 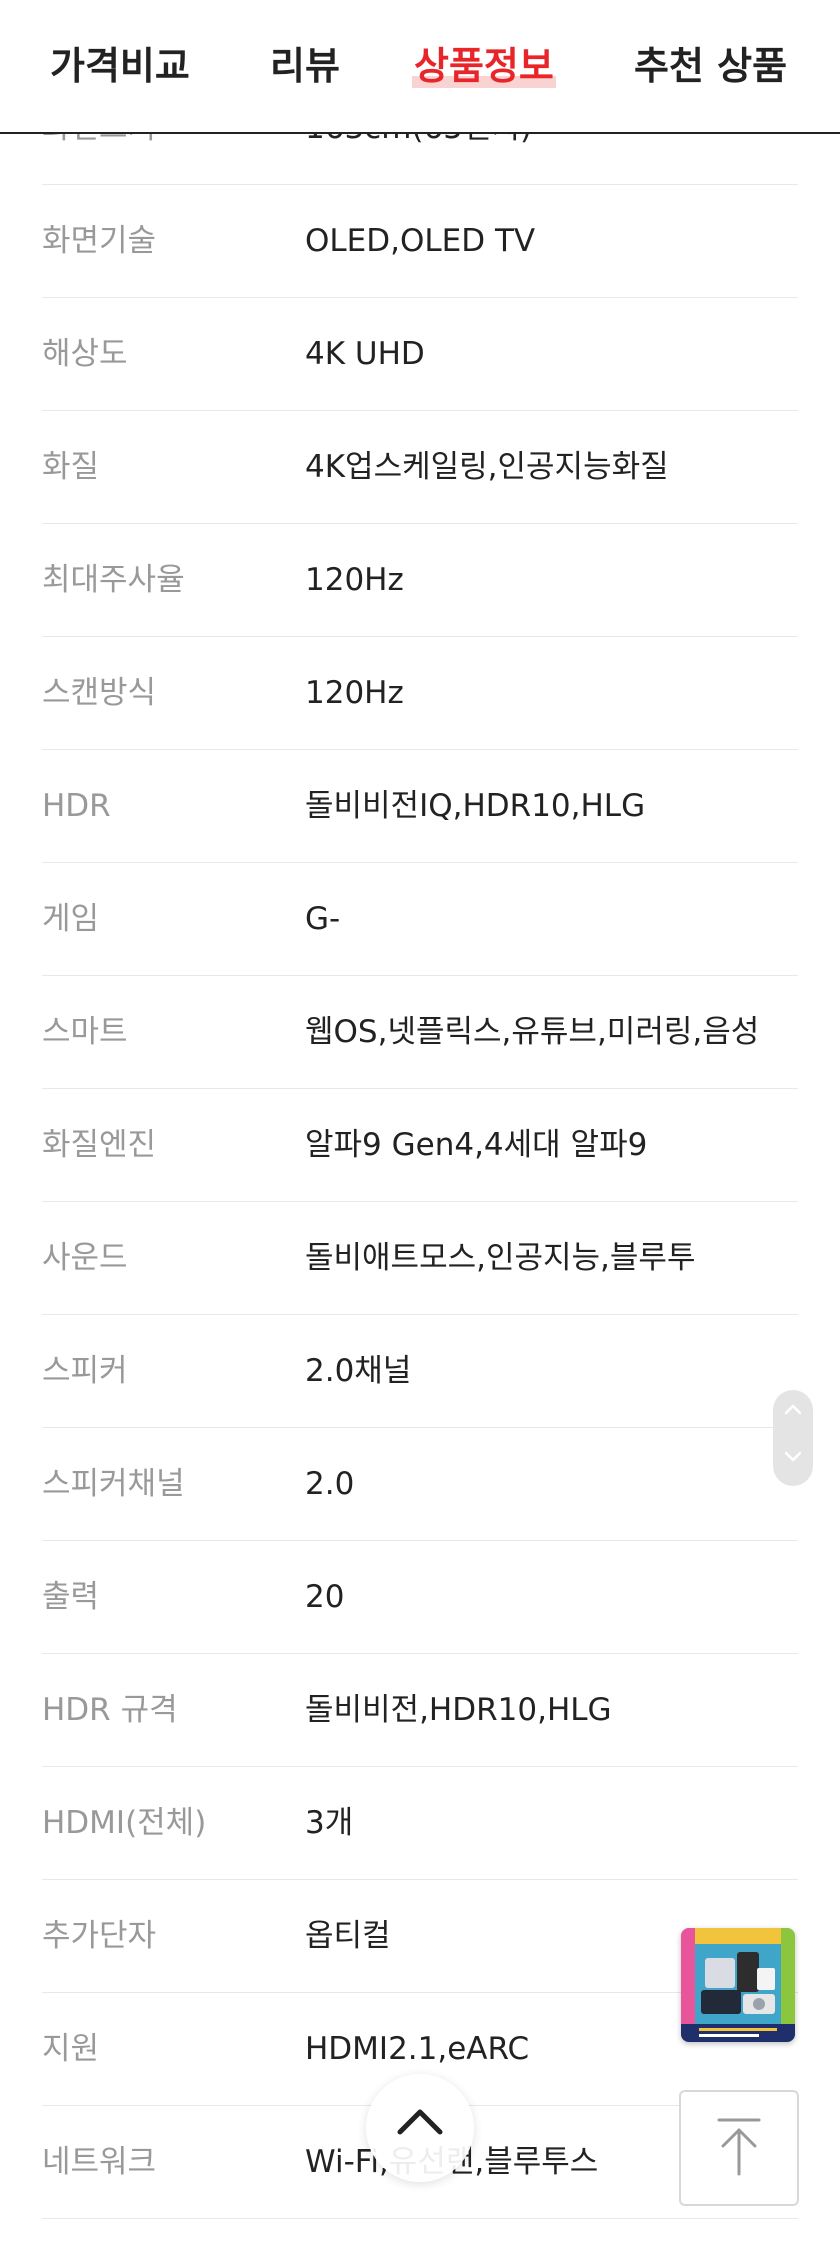 What do you see at coordinates (99, 693) in the screenshot?
I see `spec-label: 스캔방식` at bounding box center [99, 693].